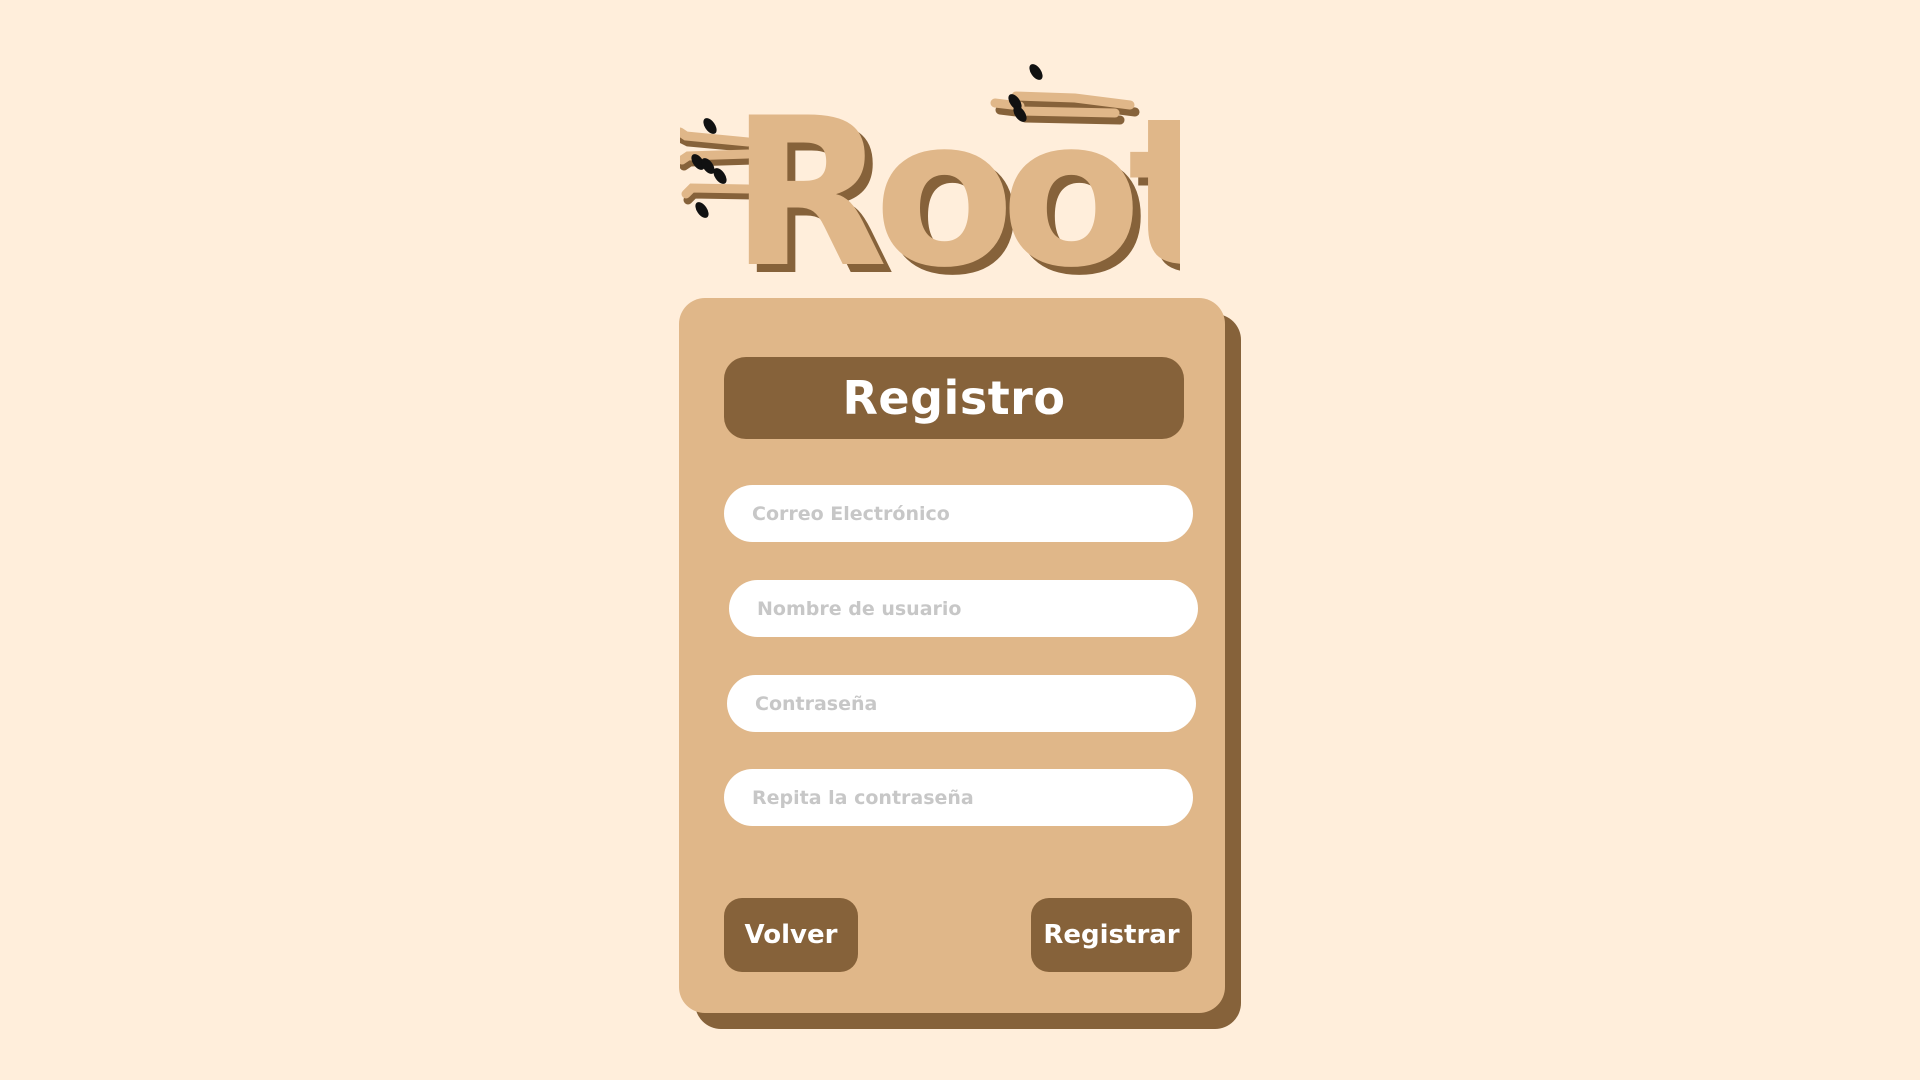  I want to click on register-button: Registrar, so click(1111, 935).